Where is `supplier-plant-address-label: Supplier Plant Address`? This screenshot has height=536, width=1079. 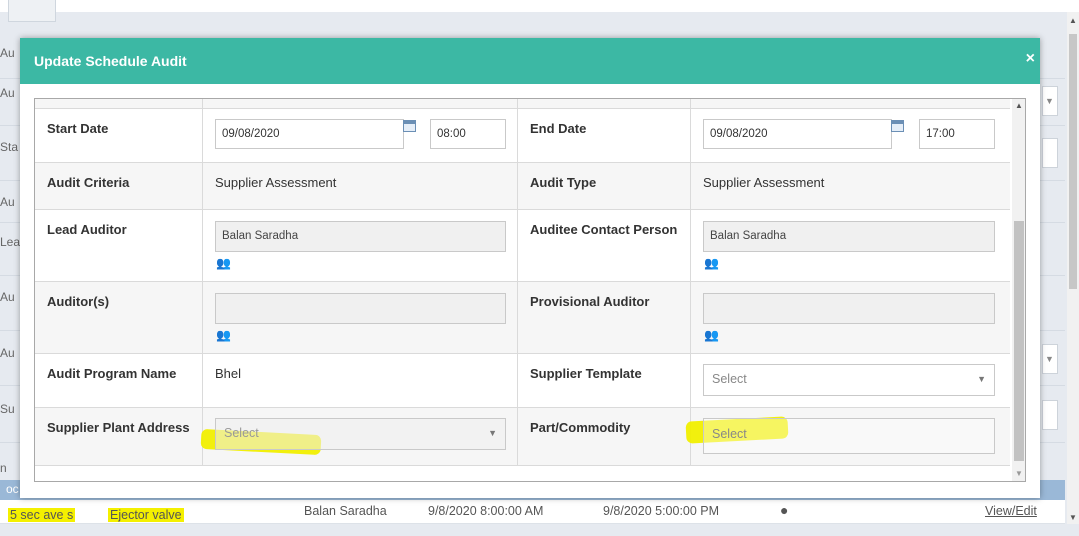 supplier-plant-address-label: Supplier Plant Address is located at coordinates (118, 427).